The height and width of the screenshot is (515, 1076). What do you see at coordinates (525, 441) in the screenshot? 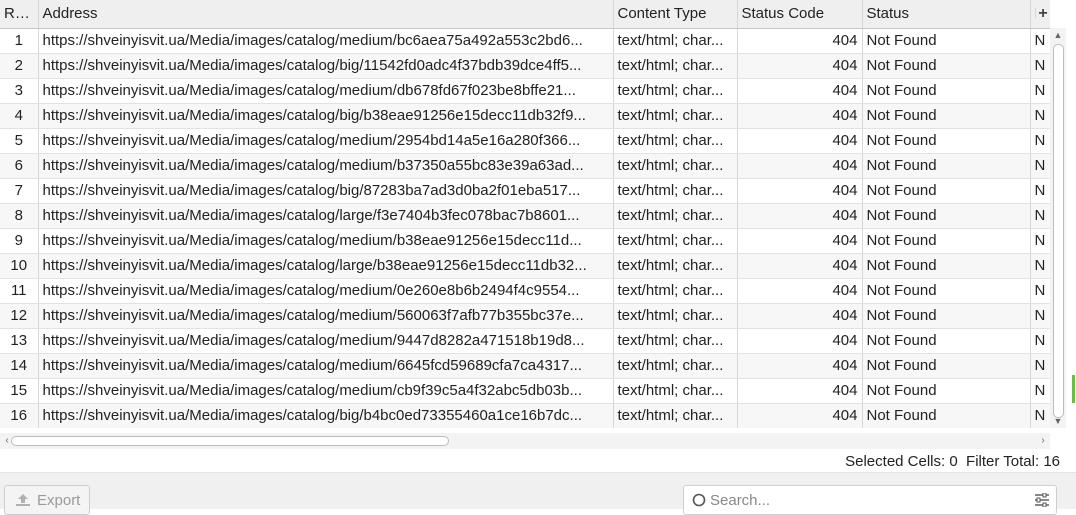
I see `horizontal-scrollbar: ‹ ›` at bounding box center [525, 441].